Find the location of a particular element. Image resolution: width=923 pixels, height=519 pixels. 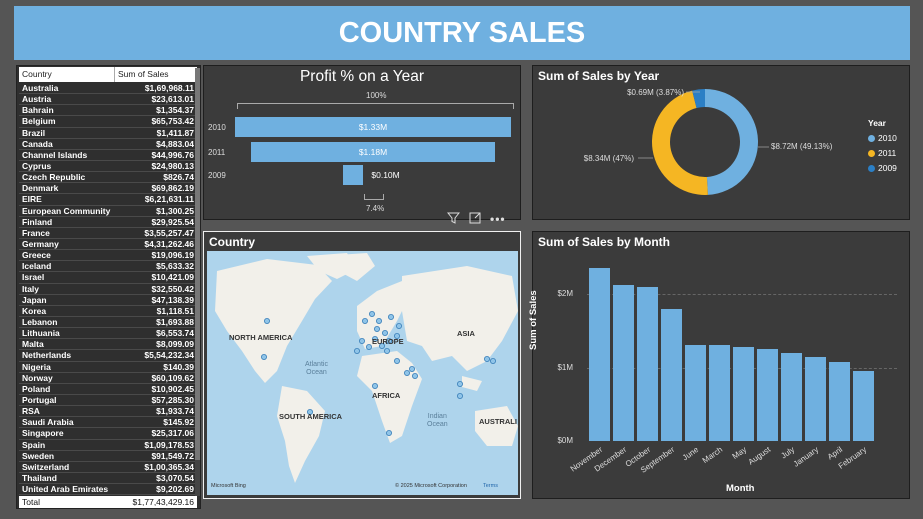

table-row: Poland $10,902.45 is located at coordinates (108, 389).